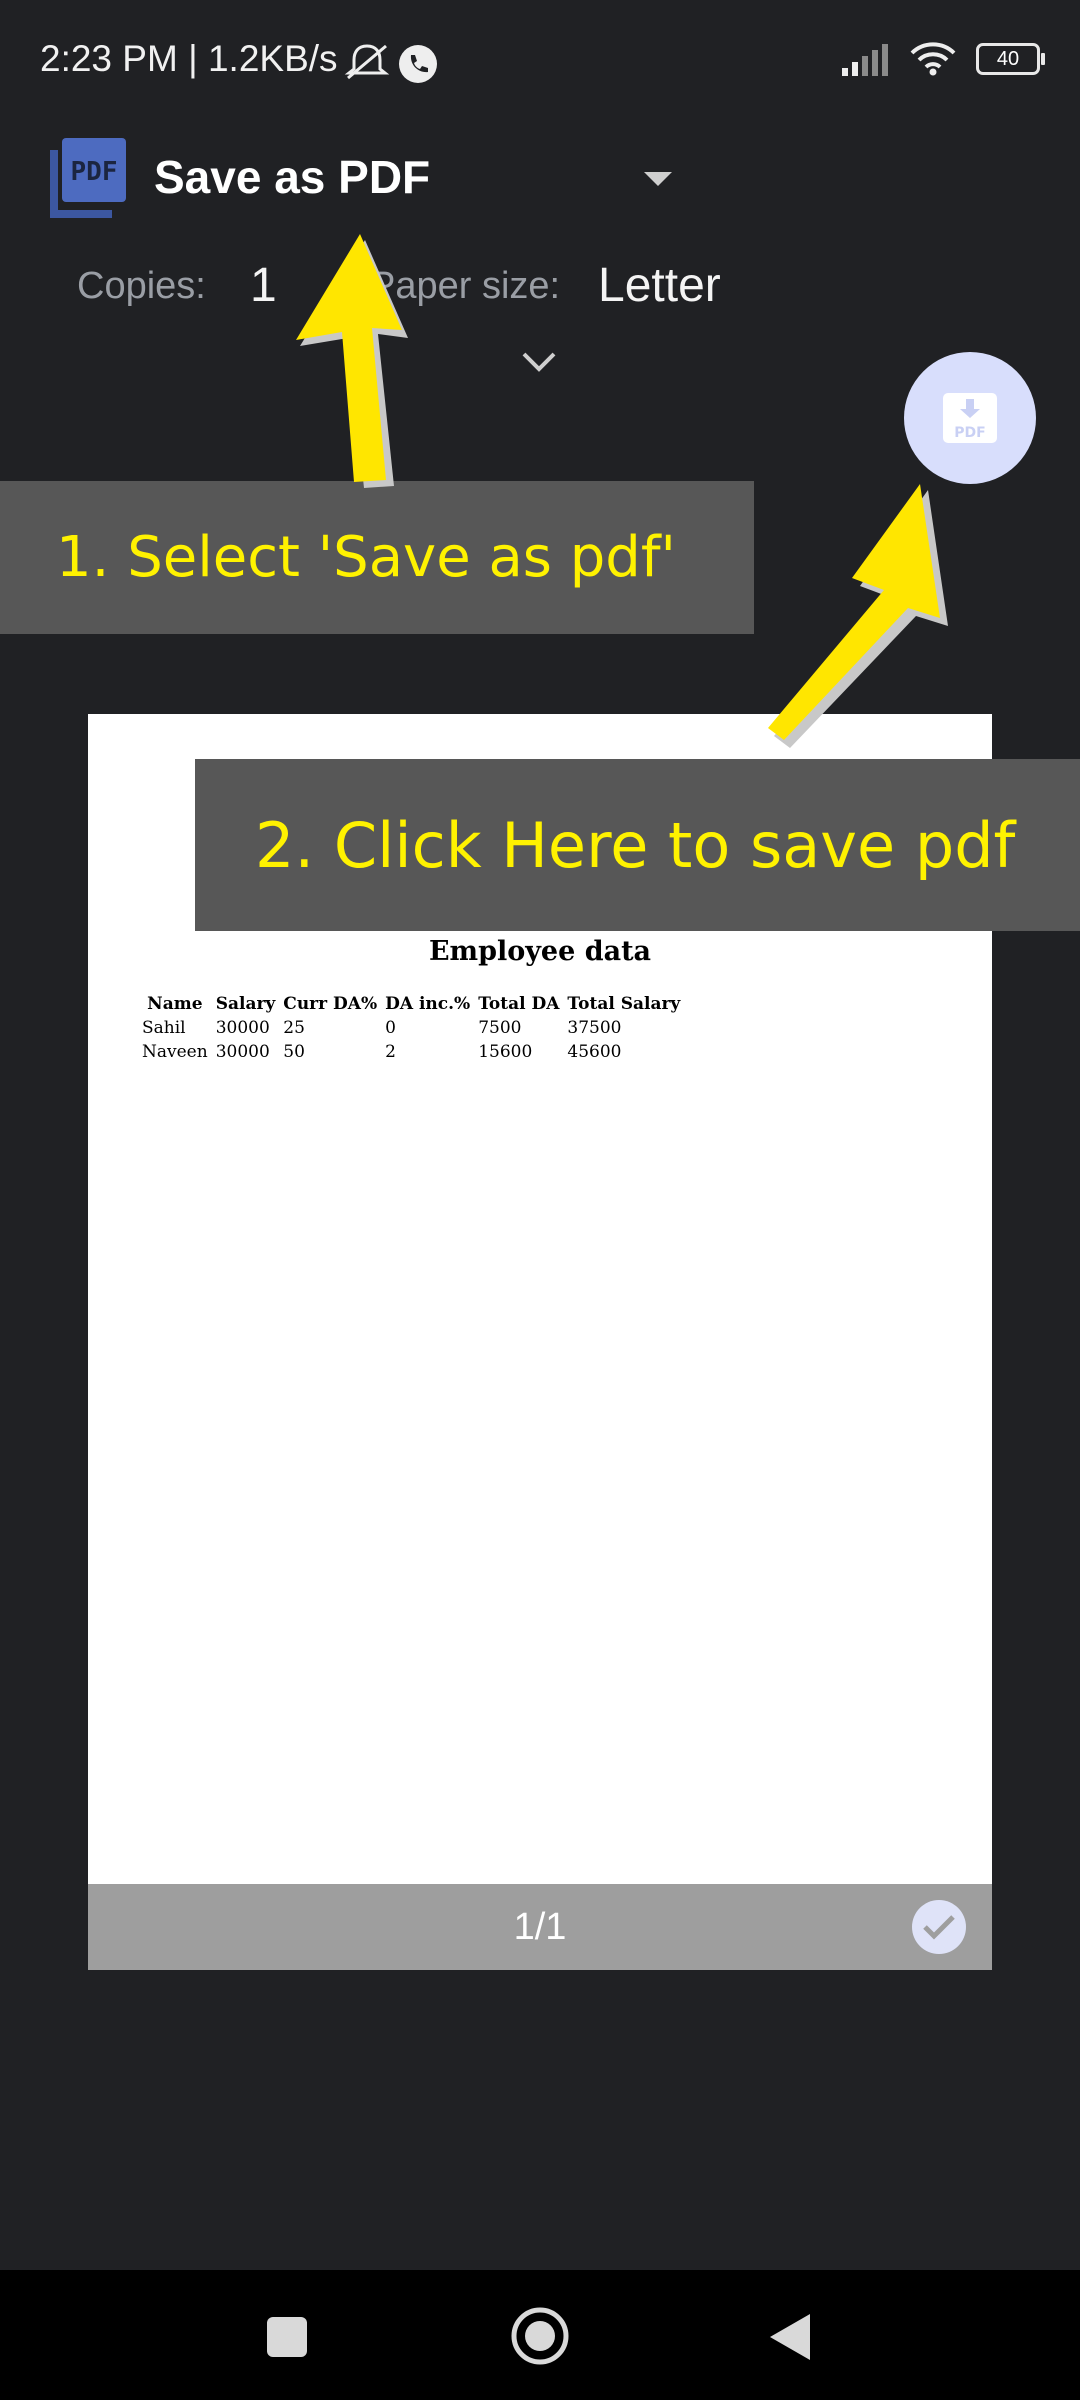  What do you see at coordinates (865, 60) in the screenshot?
I see `signal-icon` at bounding box center [865, 60].